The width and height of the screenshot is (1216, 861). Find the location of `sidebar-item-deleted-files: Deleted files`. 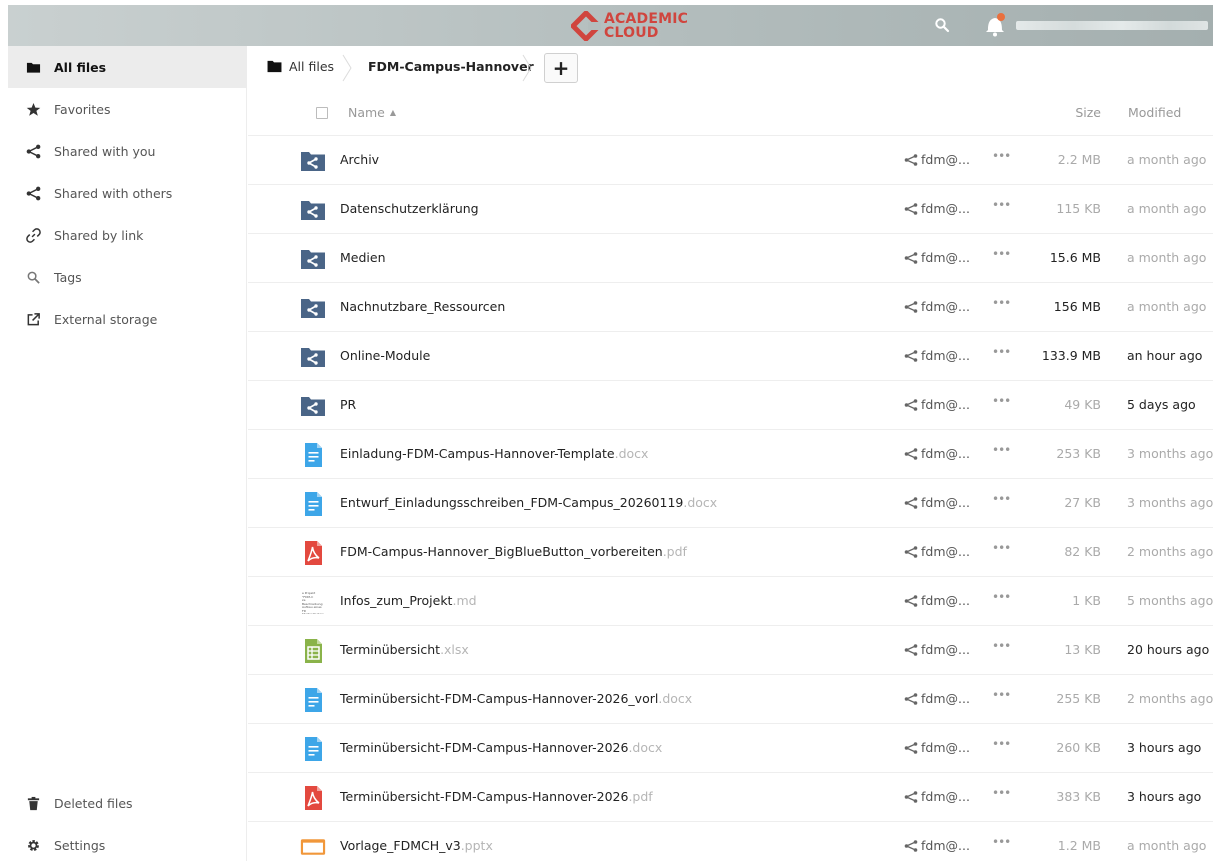

sidebar-item-deleted-files: Deleted files is located at coordinates (127, 803).